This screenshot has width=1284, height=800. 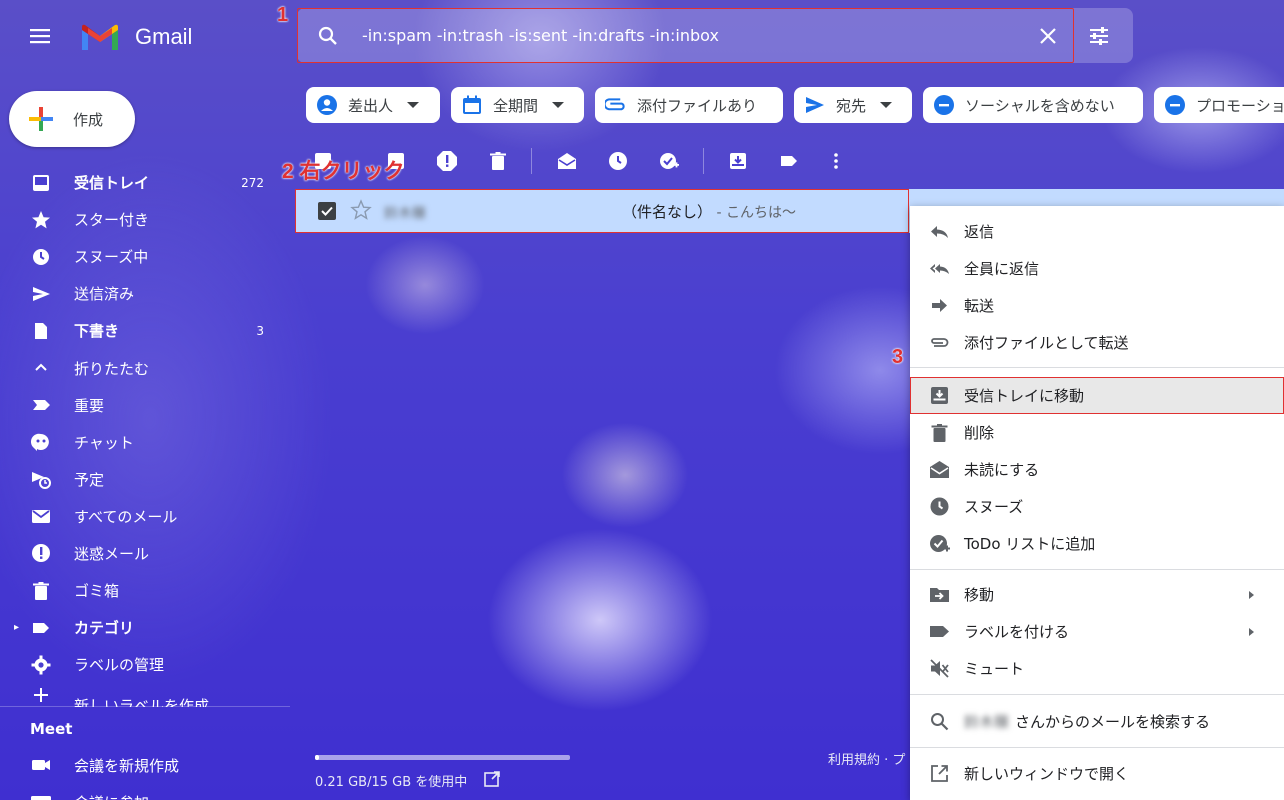 What do you see at coordinates (1097, 469) in the screenshot?
I see `menu-mark-unread: 未読にする` at bounding box center [1097, 469].